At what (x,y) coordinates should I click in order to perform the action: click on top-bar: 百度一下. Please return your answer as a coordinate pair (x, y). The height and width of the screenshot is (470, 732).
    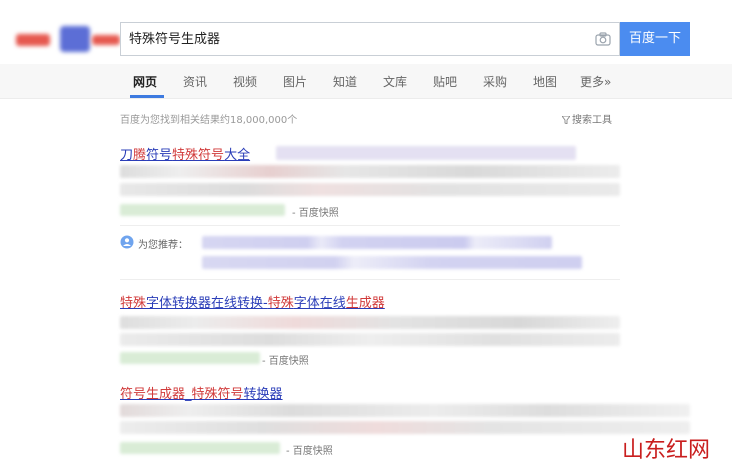
    Looking at the image, I should click on (366, 32).